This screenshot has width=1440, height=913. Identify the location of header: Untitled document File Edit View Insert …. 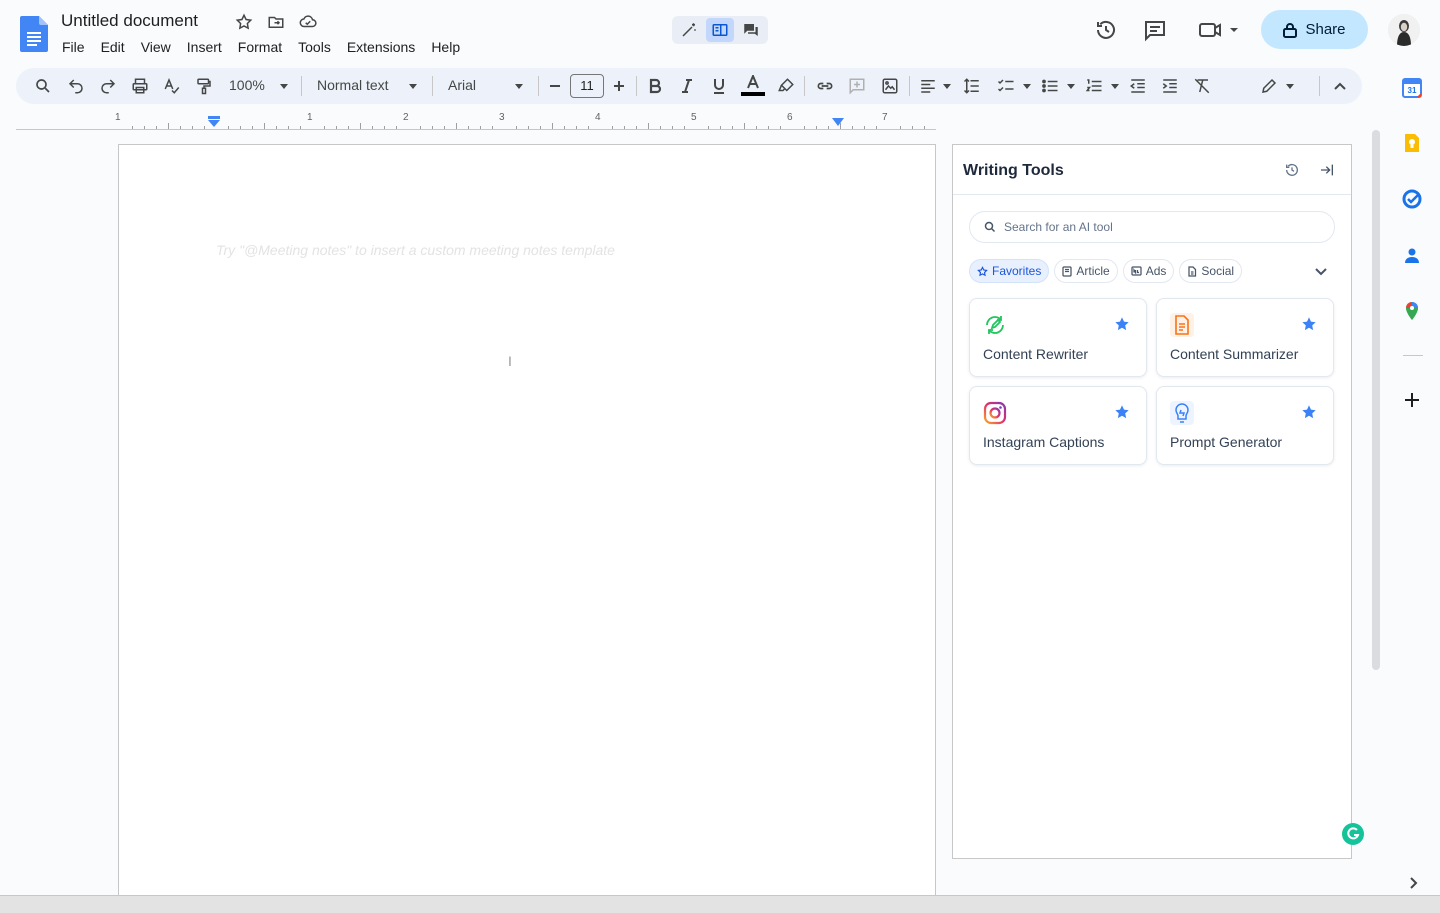
(720, 32).